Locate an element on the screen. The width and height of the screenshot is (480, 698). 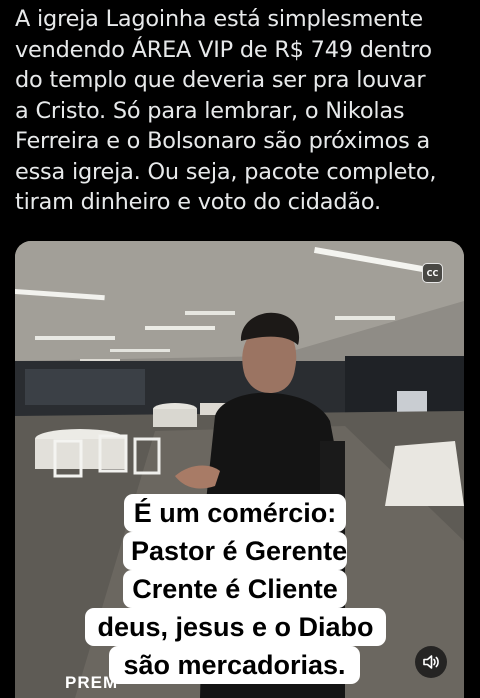
post-text-line: vendendo ÁREA VIP de R$ 749 dentro is located at coordinates (223, 49).